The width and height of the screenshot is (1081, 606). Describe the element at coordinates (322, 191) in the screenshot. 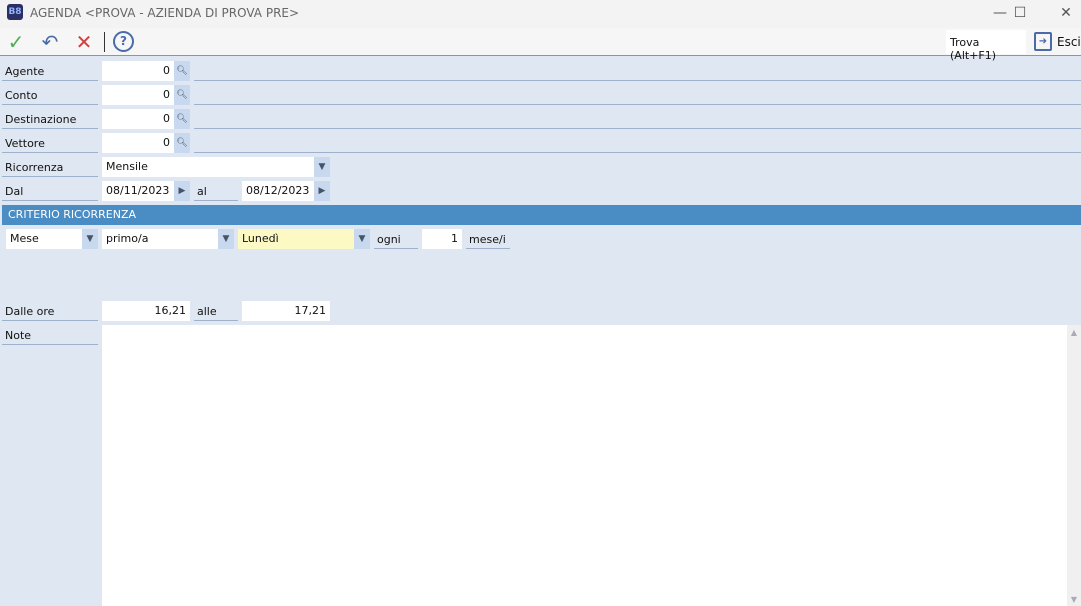

I see `al-arrow-right-icon: ▶` at that location.